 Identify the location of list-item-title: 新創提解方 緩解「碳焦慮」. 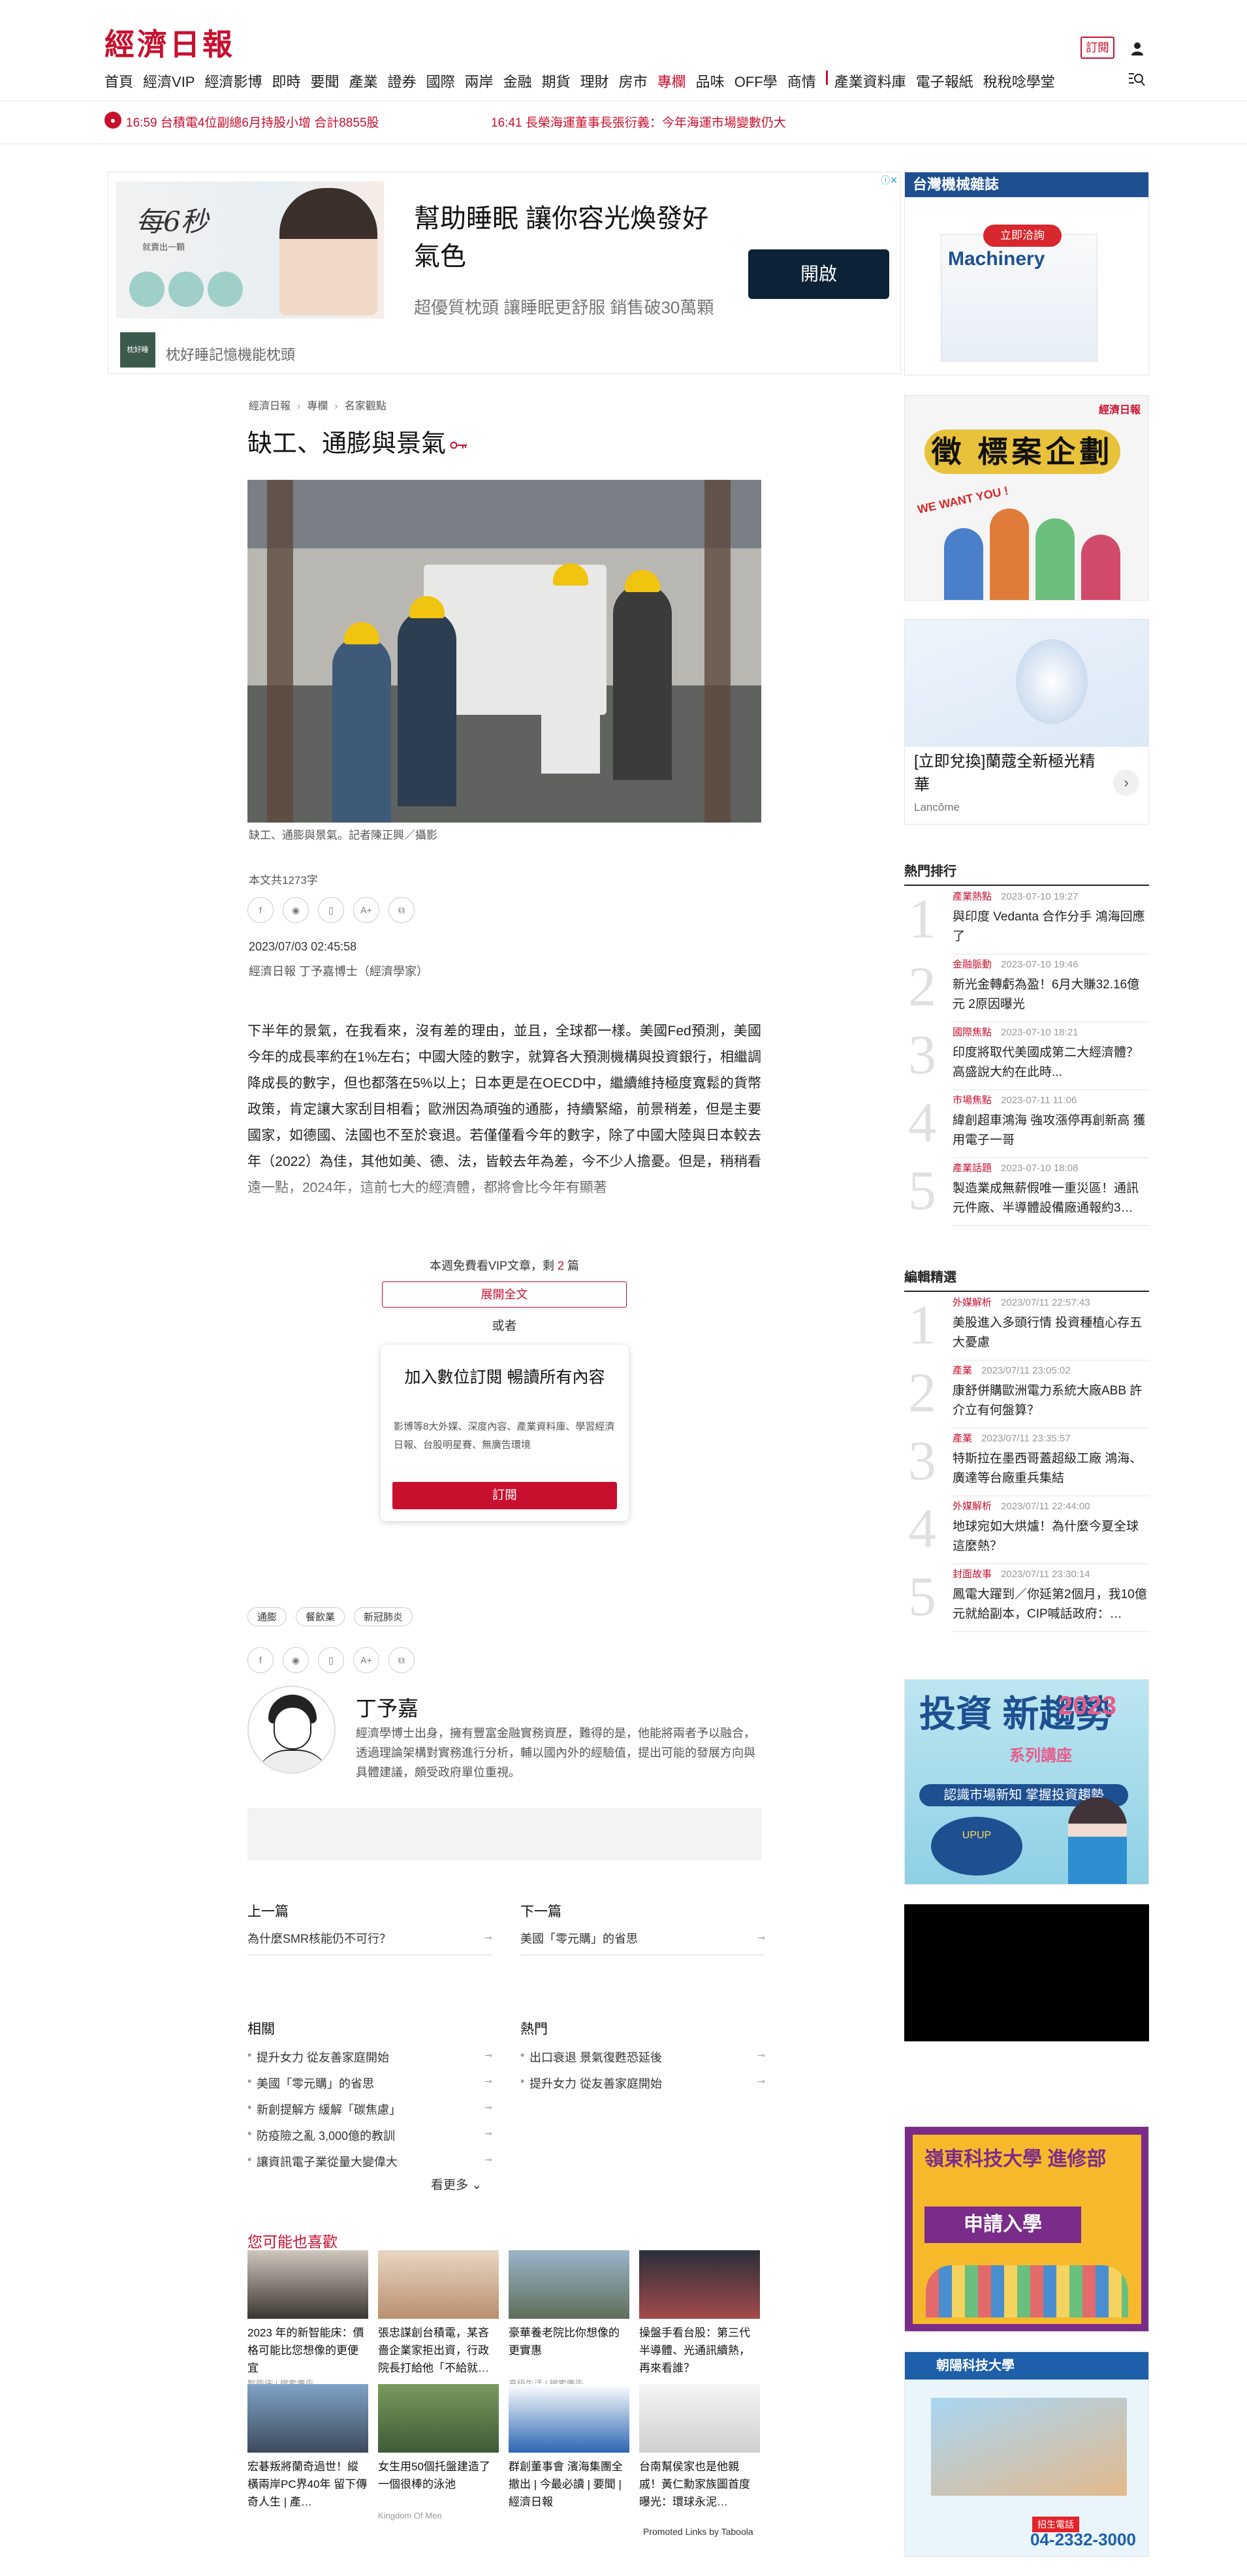
(329, 2109).